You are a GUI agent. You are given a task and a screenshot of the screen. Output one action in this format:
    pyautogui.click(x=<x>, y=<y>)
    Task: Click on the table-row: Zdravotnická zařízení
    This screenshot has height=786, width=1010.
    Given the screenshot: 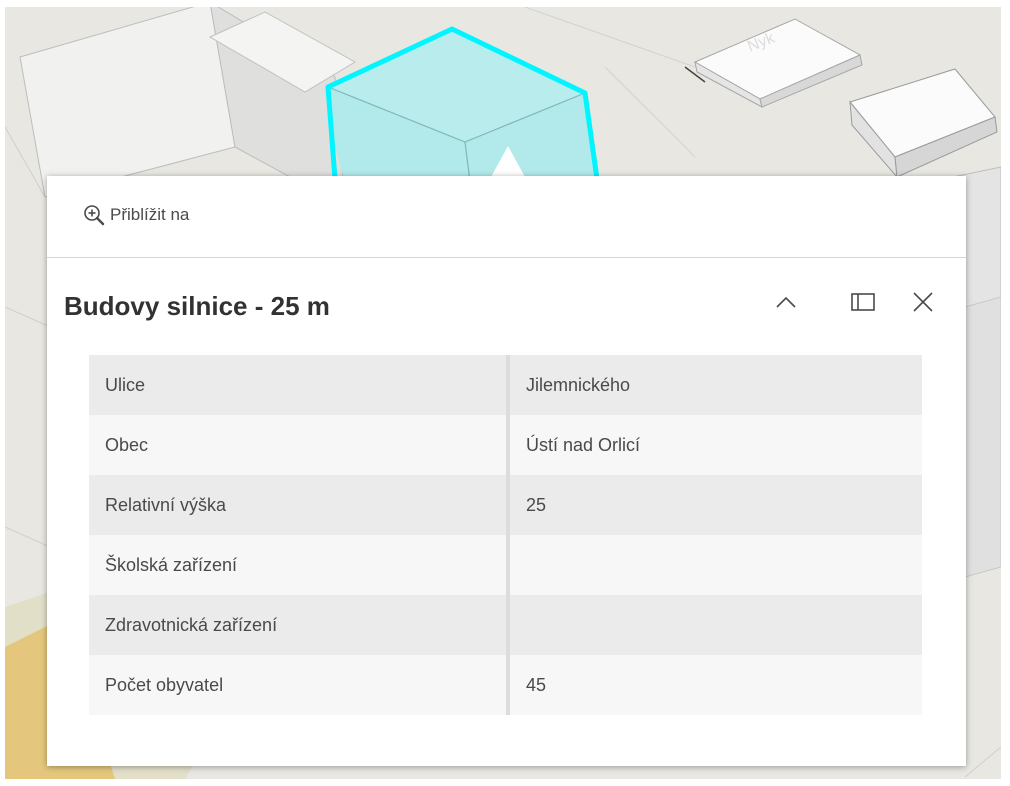 What is the action you would take?
    pyautogui.click(x=505, y=625)
    